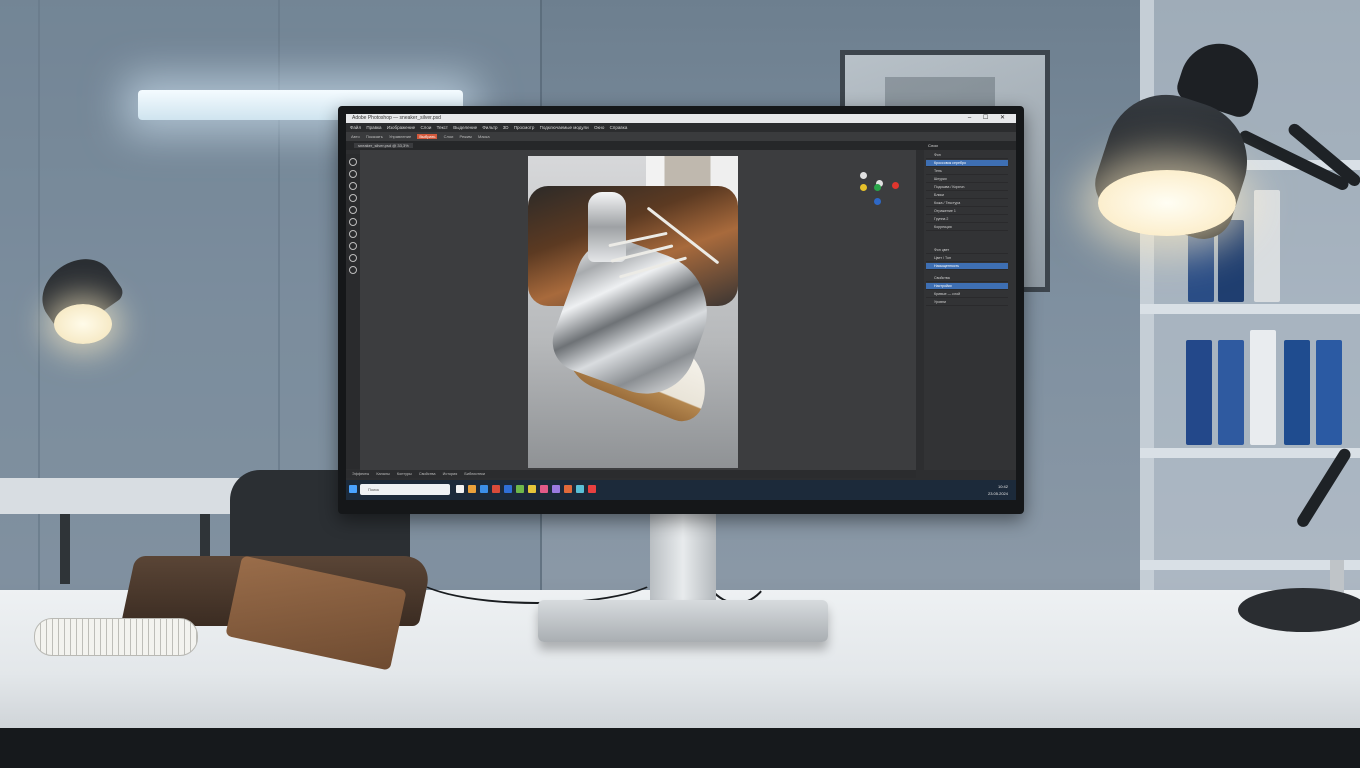  What do you see at coordinates (465, 136) in the screenshot?
I see `option-item: Режим` at bounding box center [465, 136].